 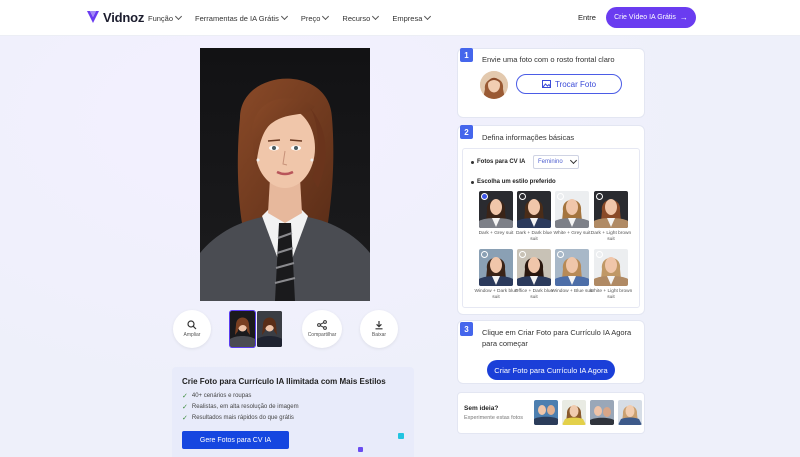 I want to click on promo-feature: ✓ Resultados mais rápidos do que grátis, so click(x=293, y=418).